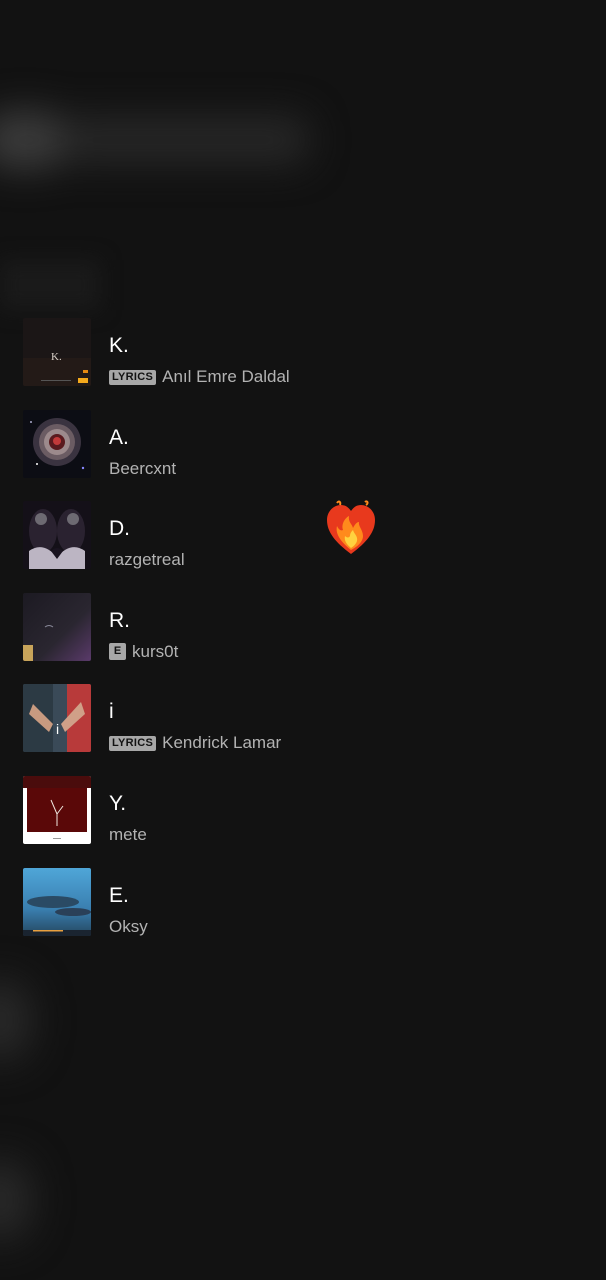  What do you see at coordinates (57, 626) in the screenshot?
I see `album-cover-r` at bounding box center [57, 626].